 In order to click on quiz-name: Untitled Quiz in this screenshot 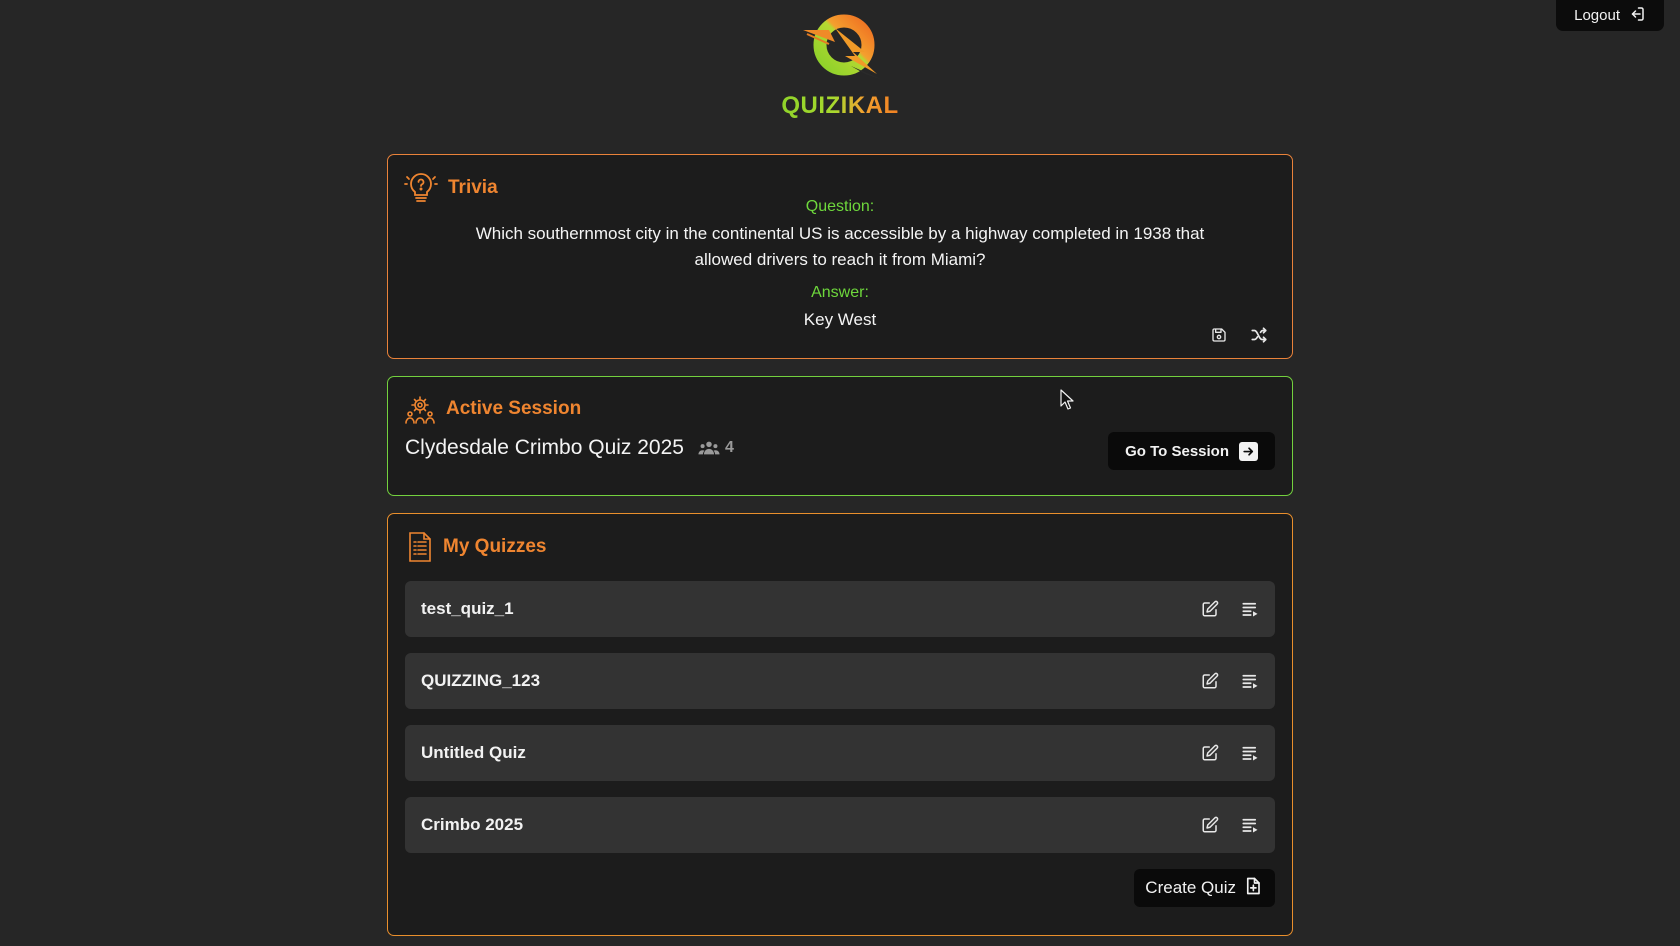, I will do `click(473, 752)`.